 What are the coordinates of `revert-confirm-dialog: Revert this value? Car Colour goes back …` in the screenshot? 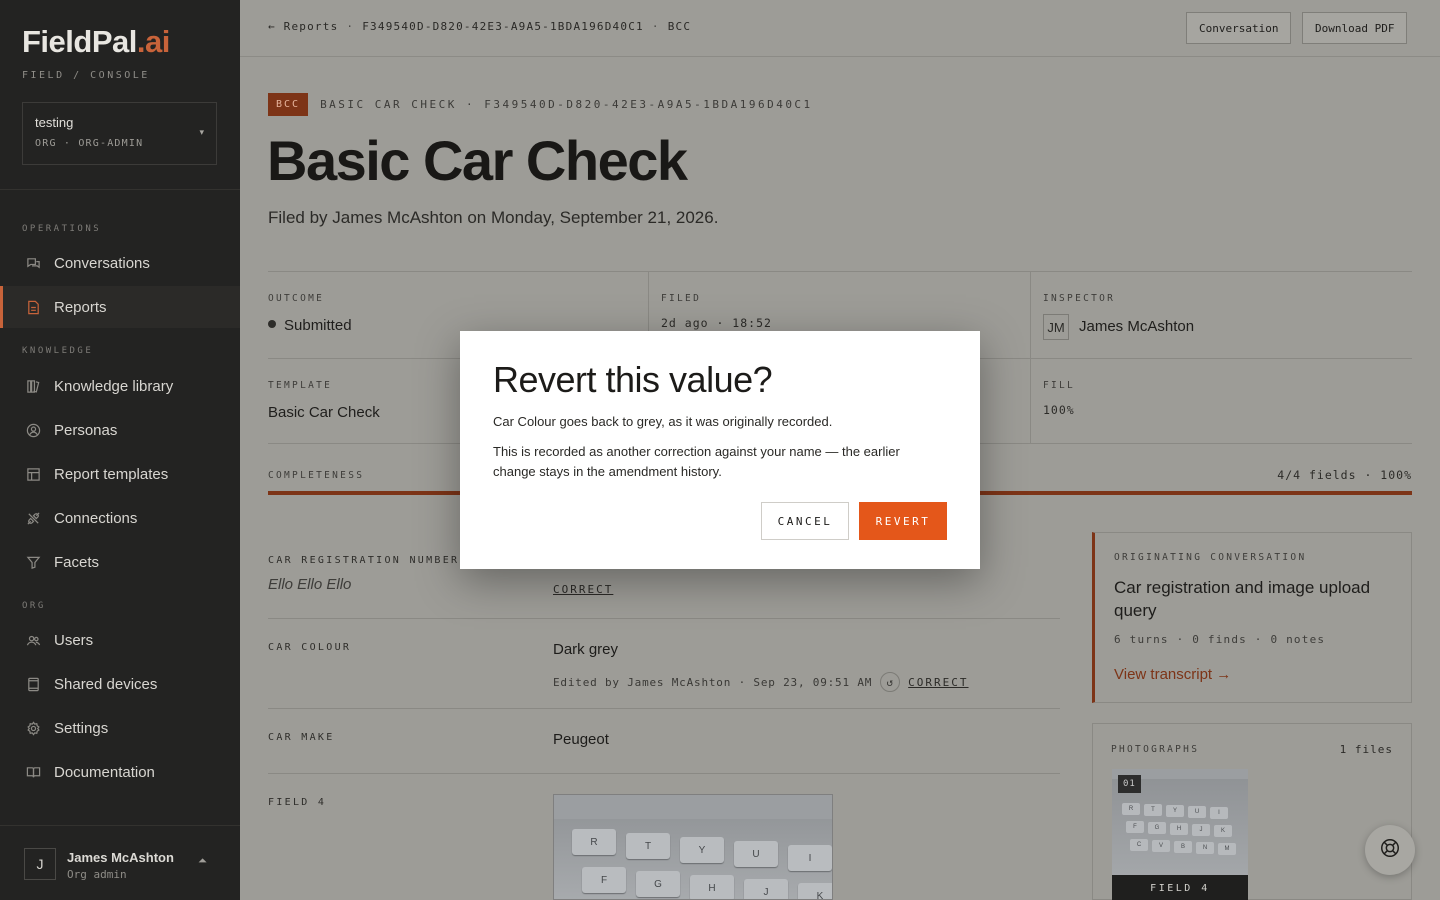 It's located at (720, 450).